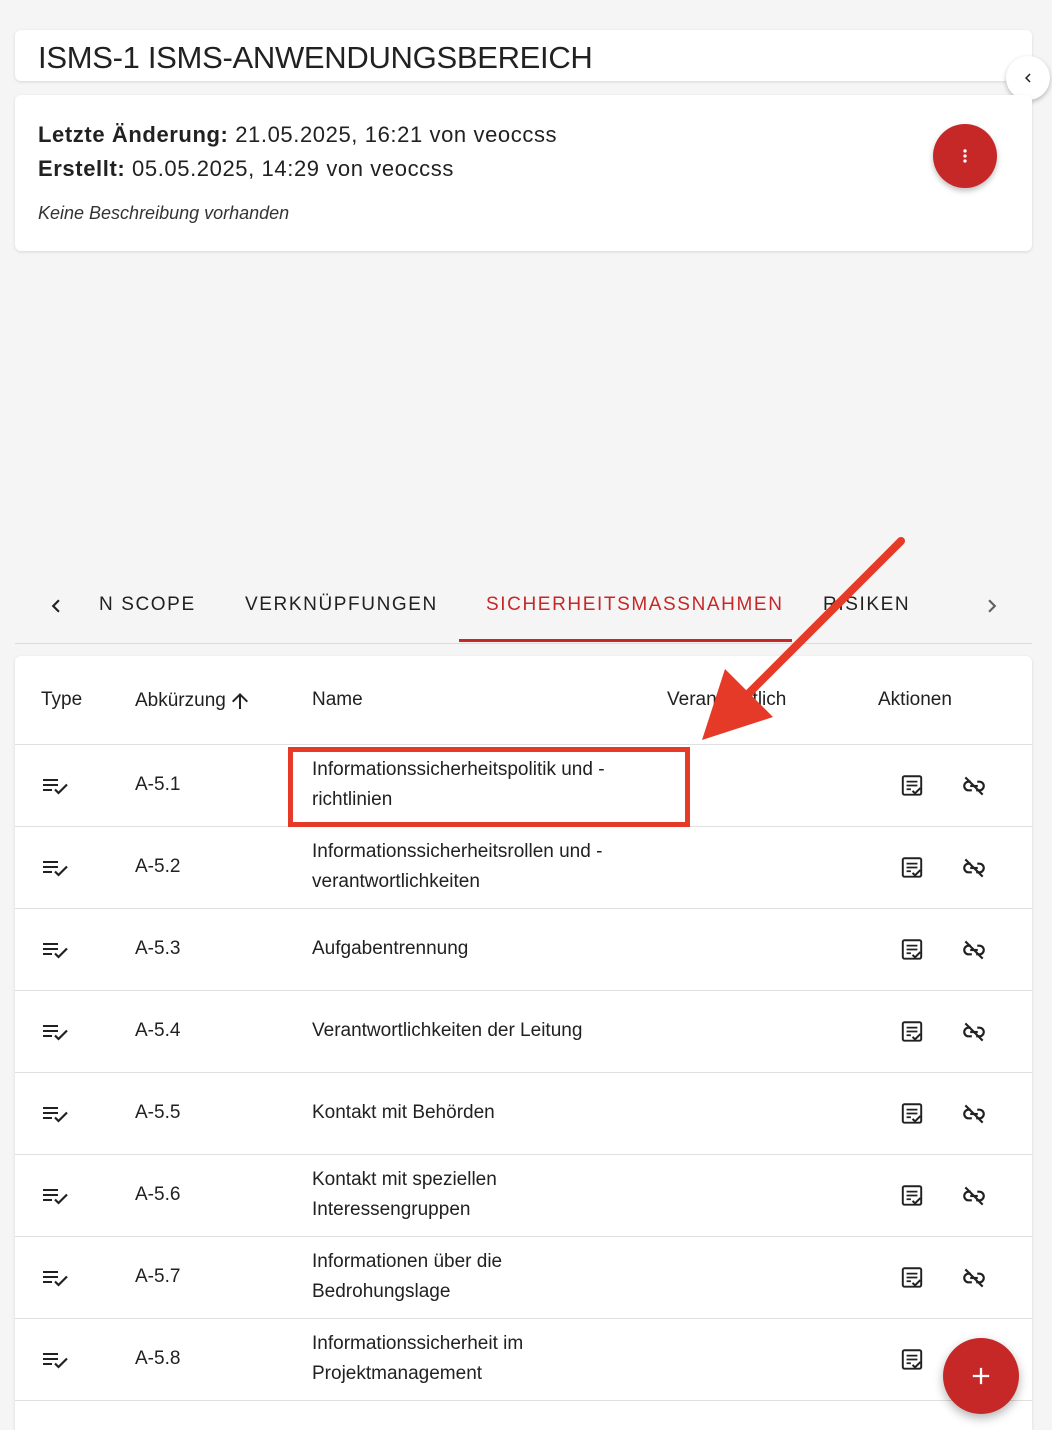 Image resolution: width=1052 pixels, height=1430 pixels. I want to click on created-value: 05.05.2025, 14:29 von veoccss, so click(289, 168).